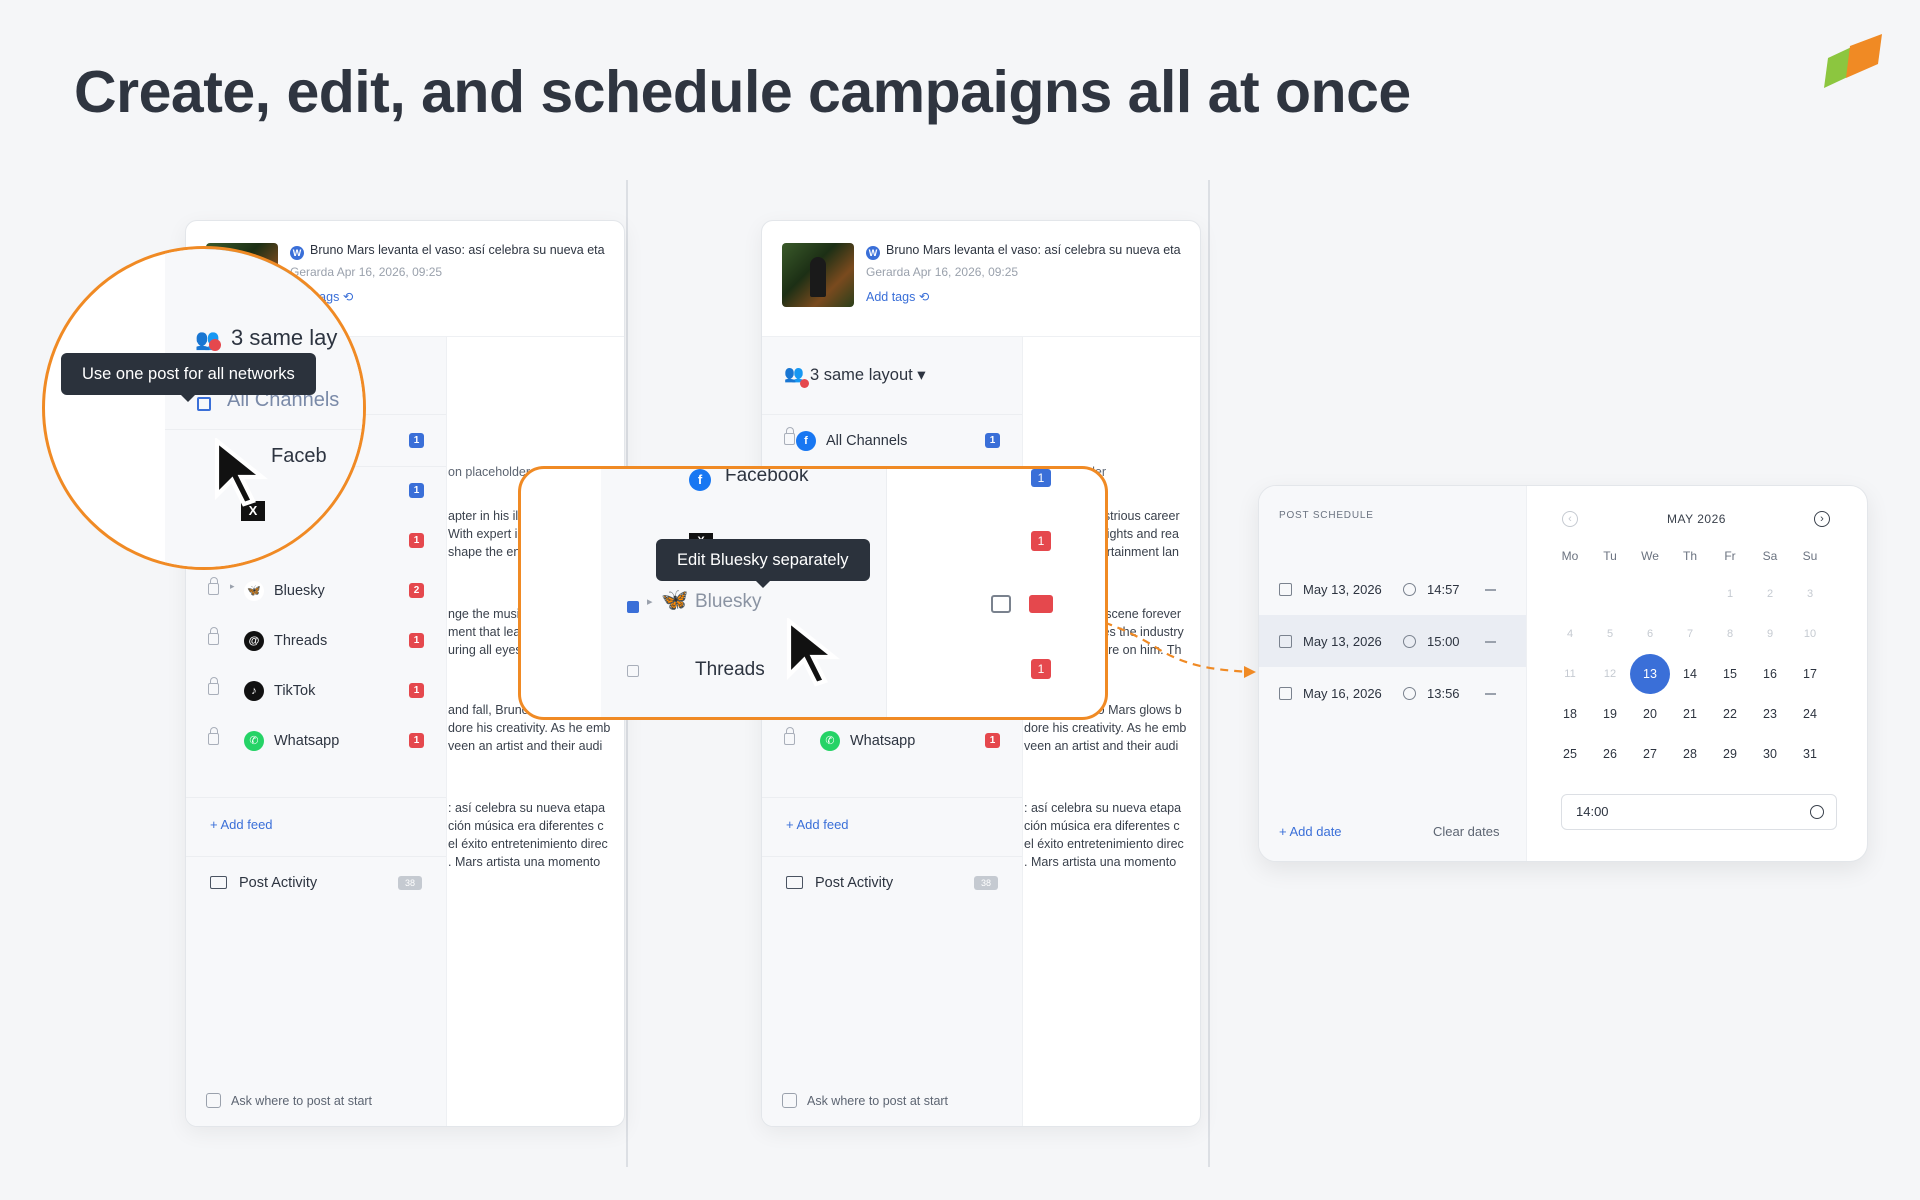 The image size is (1920, 1200). I want to click on calendar-day: 29, so click(1730, 754).